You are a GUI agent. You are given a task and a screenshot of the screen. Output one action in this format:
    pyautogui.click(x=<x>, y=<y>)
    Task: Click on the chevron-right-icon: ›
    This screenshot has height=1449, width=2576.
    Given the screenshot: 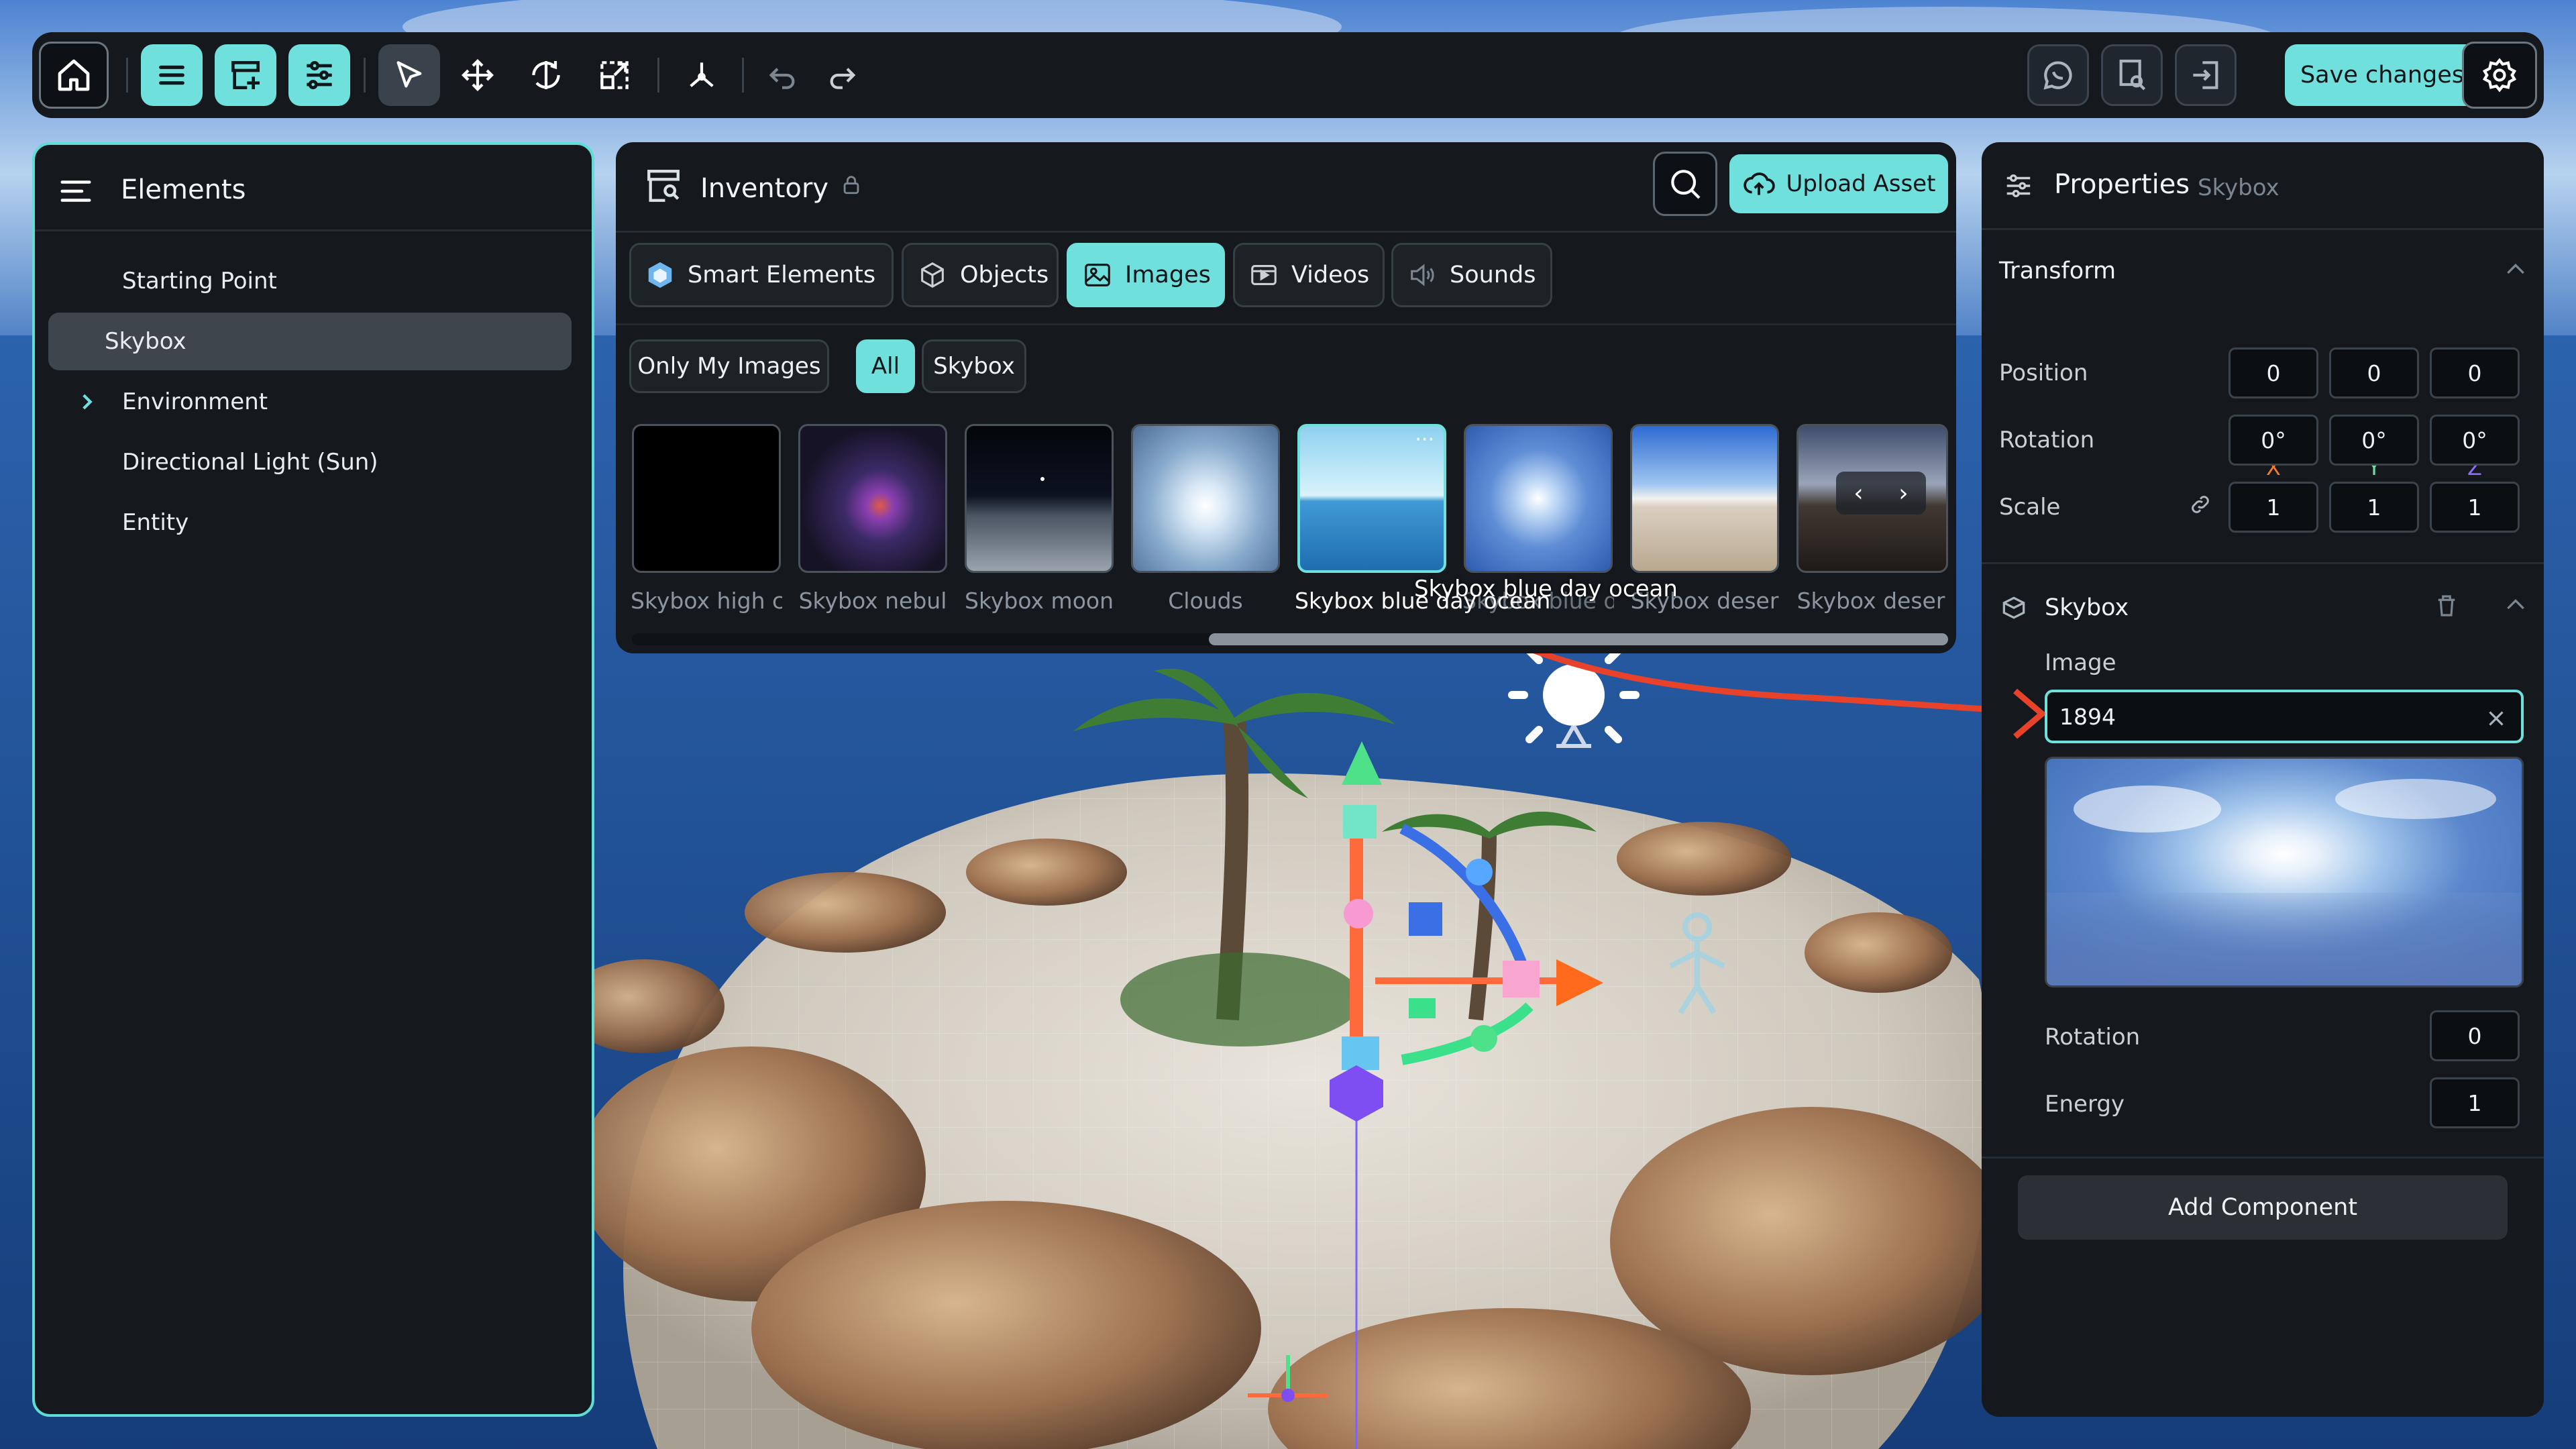 What is the action you would take?
    pyautogui.click(x=1903, y=493)
    